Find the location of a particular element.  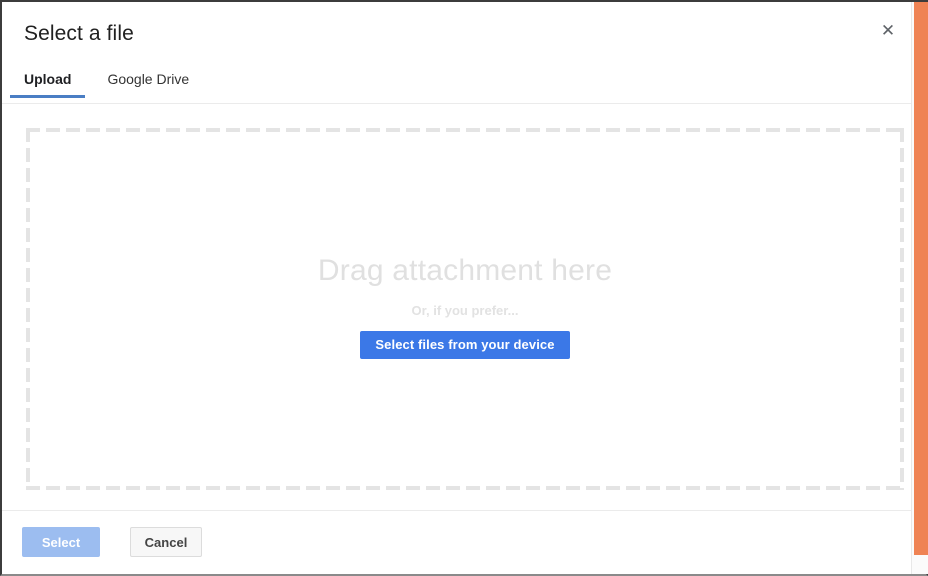

tab-upload: Upload is located at coordinates (48, 84).